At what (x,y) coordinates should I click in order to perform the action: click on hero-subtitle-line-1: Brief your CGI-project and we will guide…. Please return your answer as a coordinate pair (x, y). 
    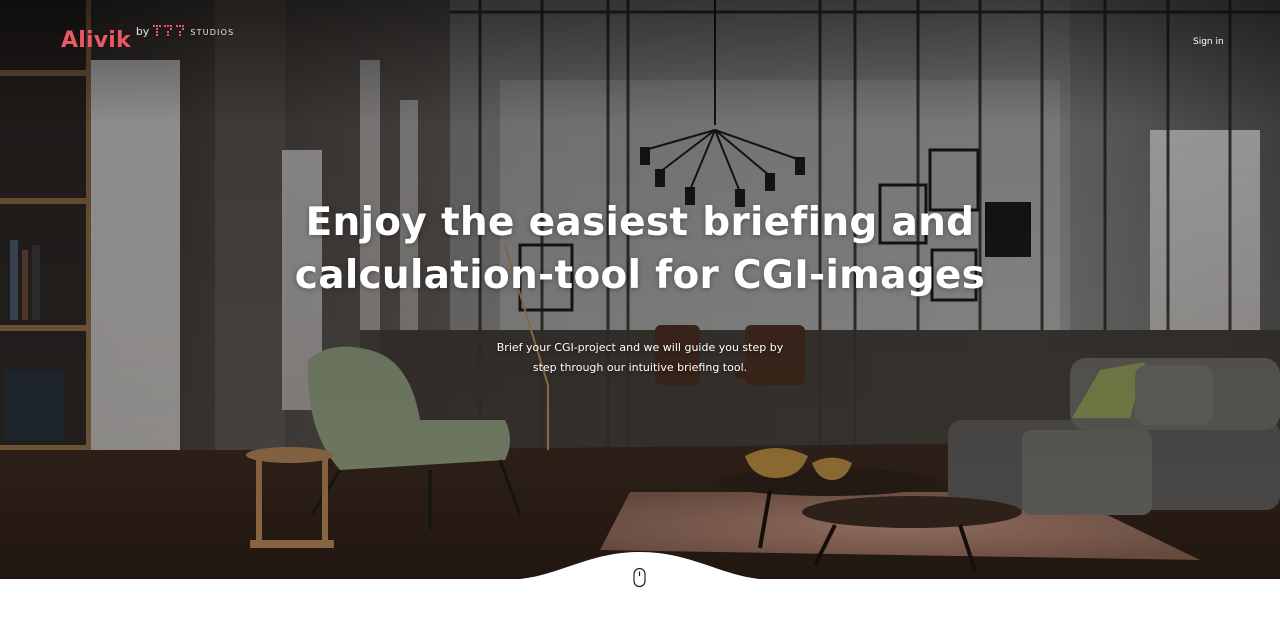
    Looking at the image, I should click on (640, 347).